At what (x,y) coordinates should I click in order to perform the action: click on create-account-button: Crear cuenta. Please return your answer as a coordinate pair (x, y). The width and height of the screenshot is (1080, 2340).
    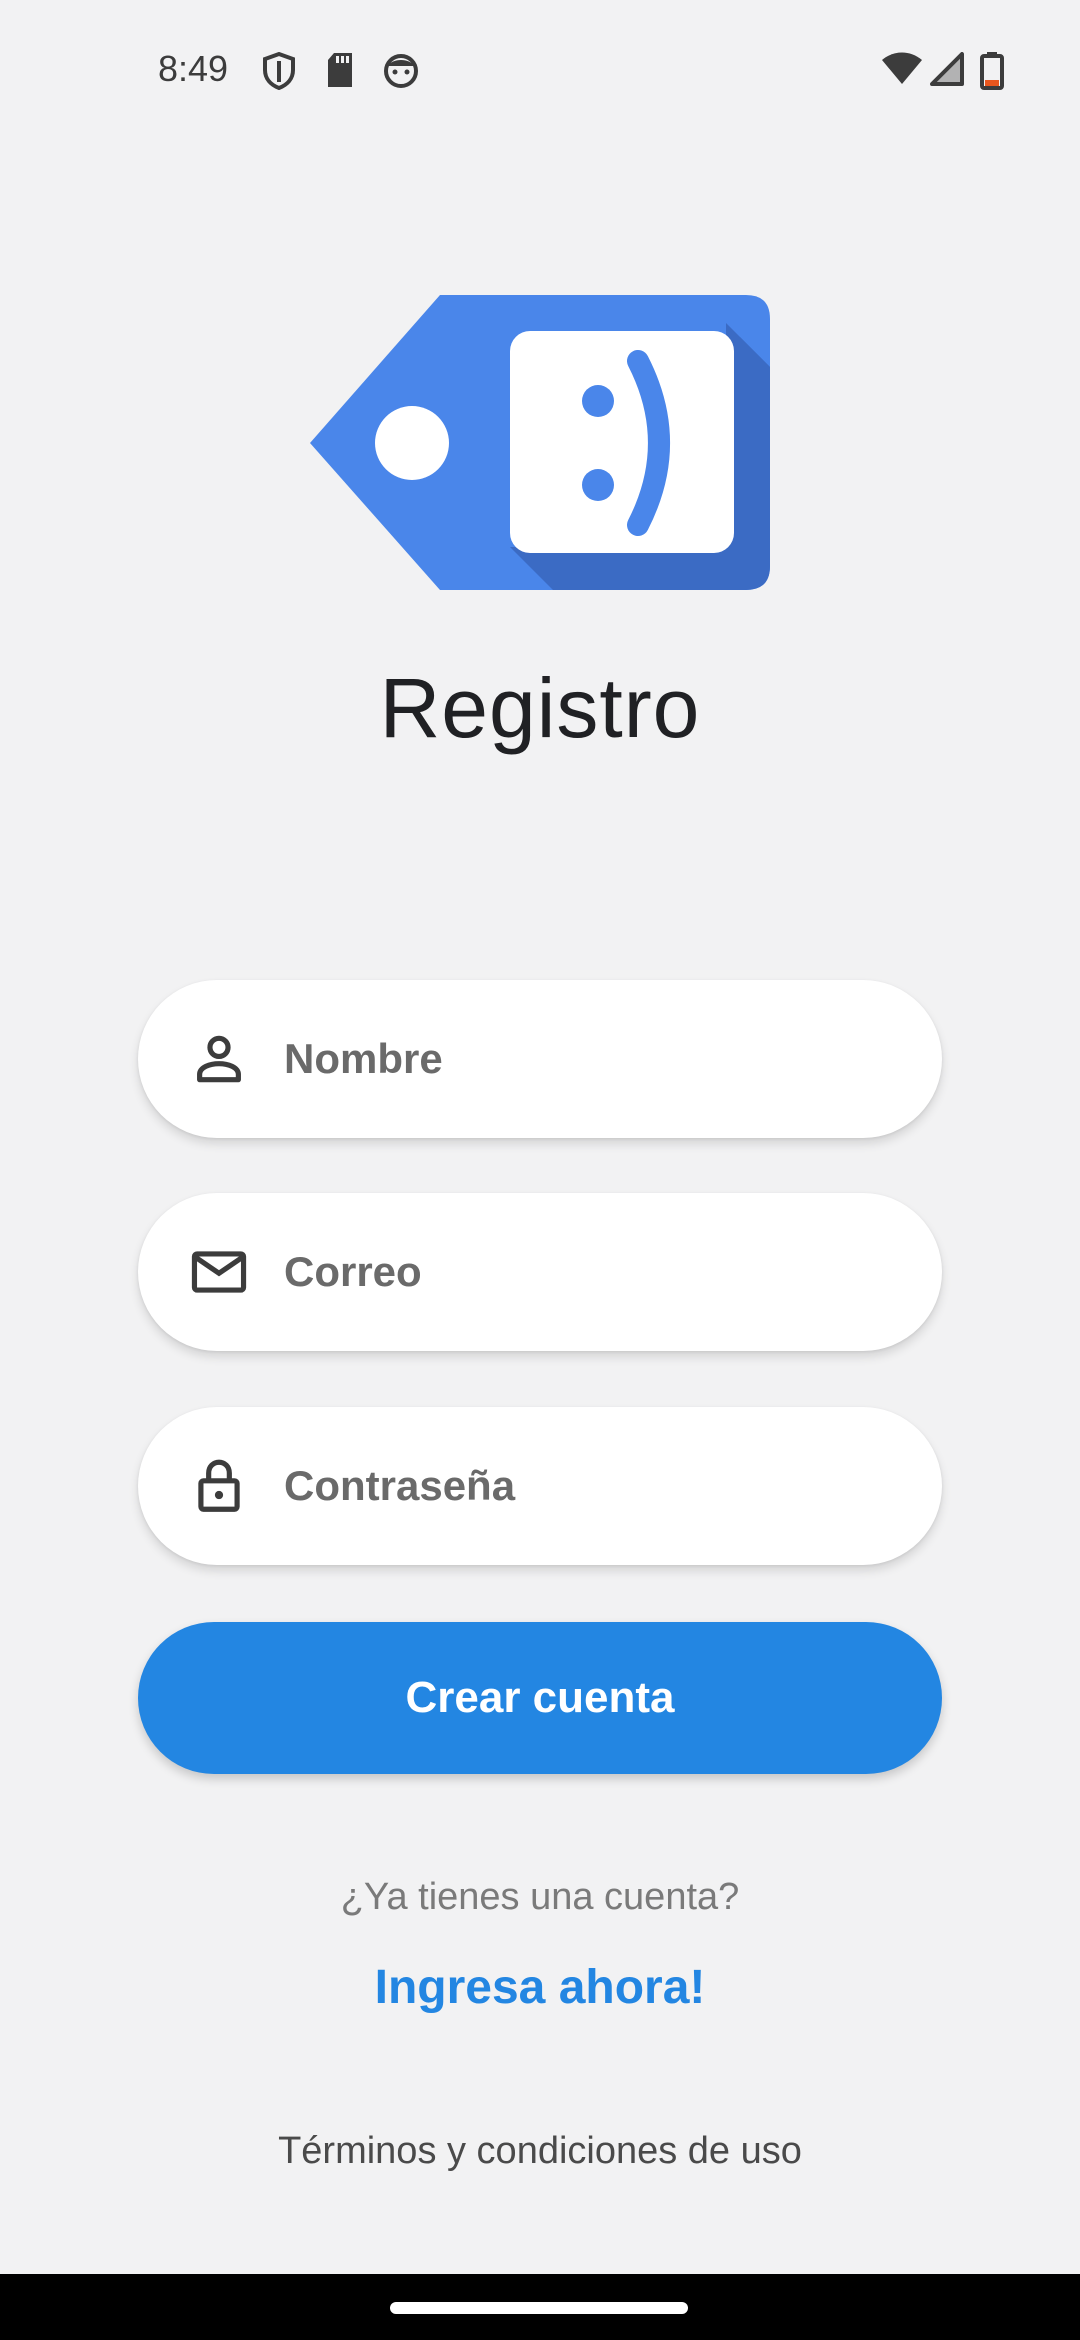
    Looking at the image, I should click on (540, 1698).